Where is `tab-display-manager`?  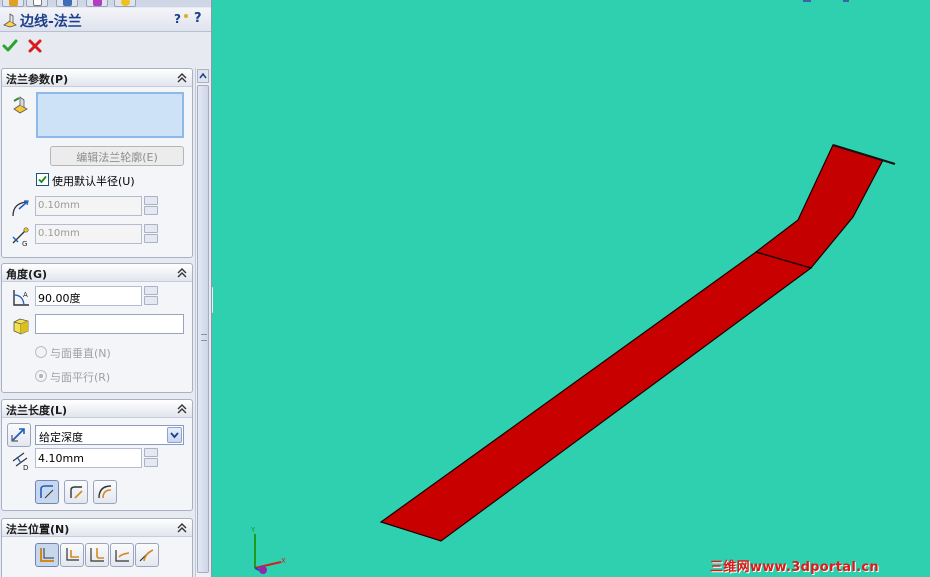
tab-display-manager is located at coordinates (125, 3).